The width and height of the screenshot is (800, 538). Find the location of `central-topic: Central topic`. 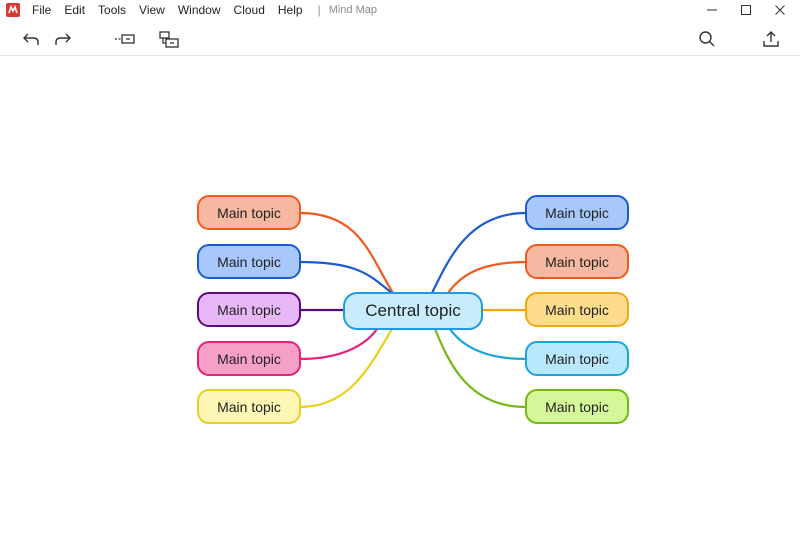

central-topic: Central topic is located at coordinates (413, 311).